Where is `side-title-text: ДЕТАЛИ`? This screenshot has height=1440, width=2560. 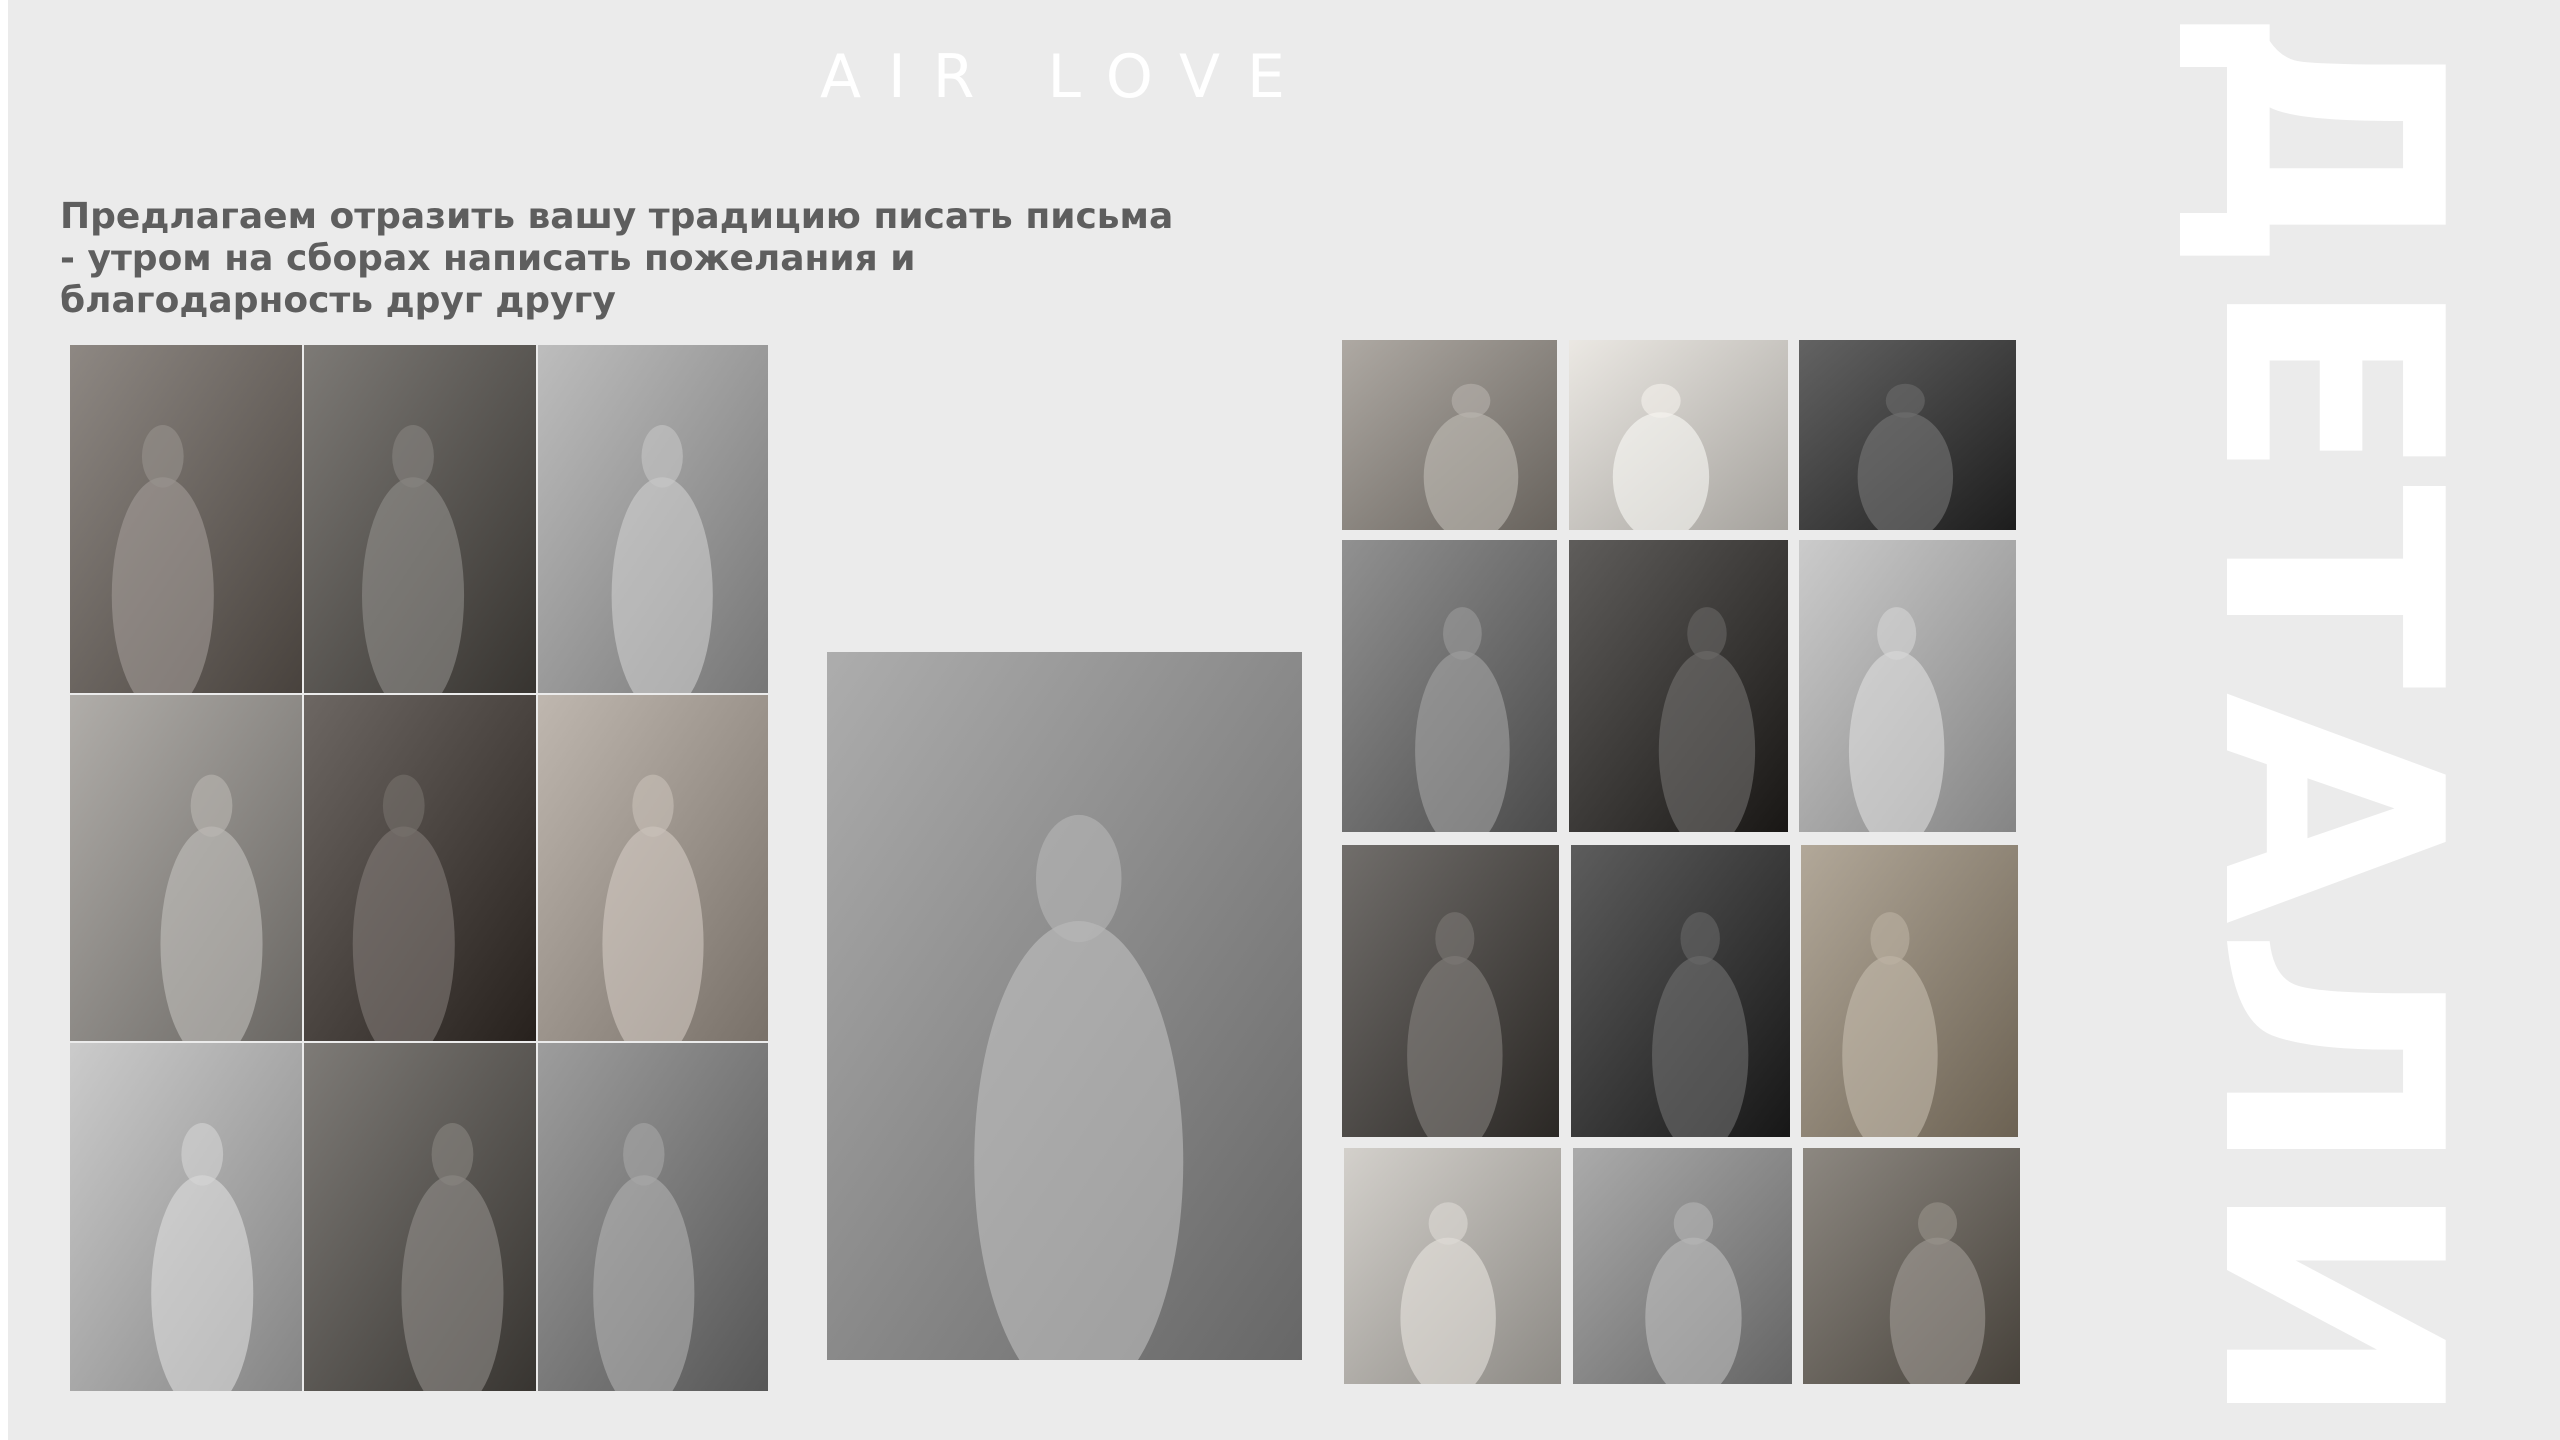
side-title-text: ДЕТАЛИ is located at coordinates (2330, 720).